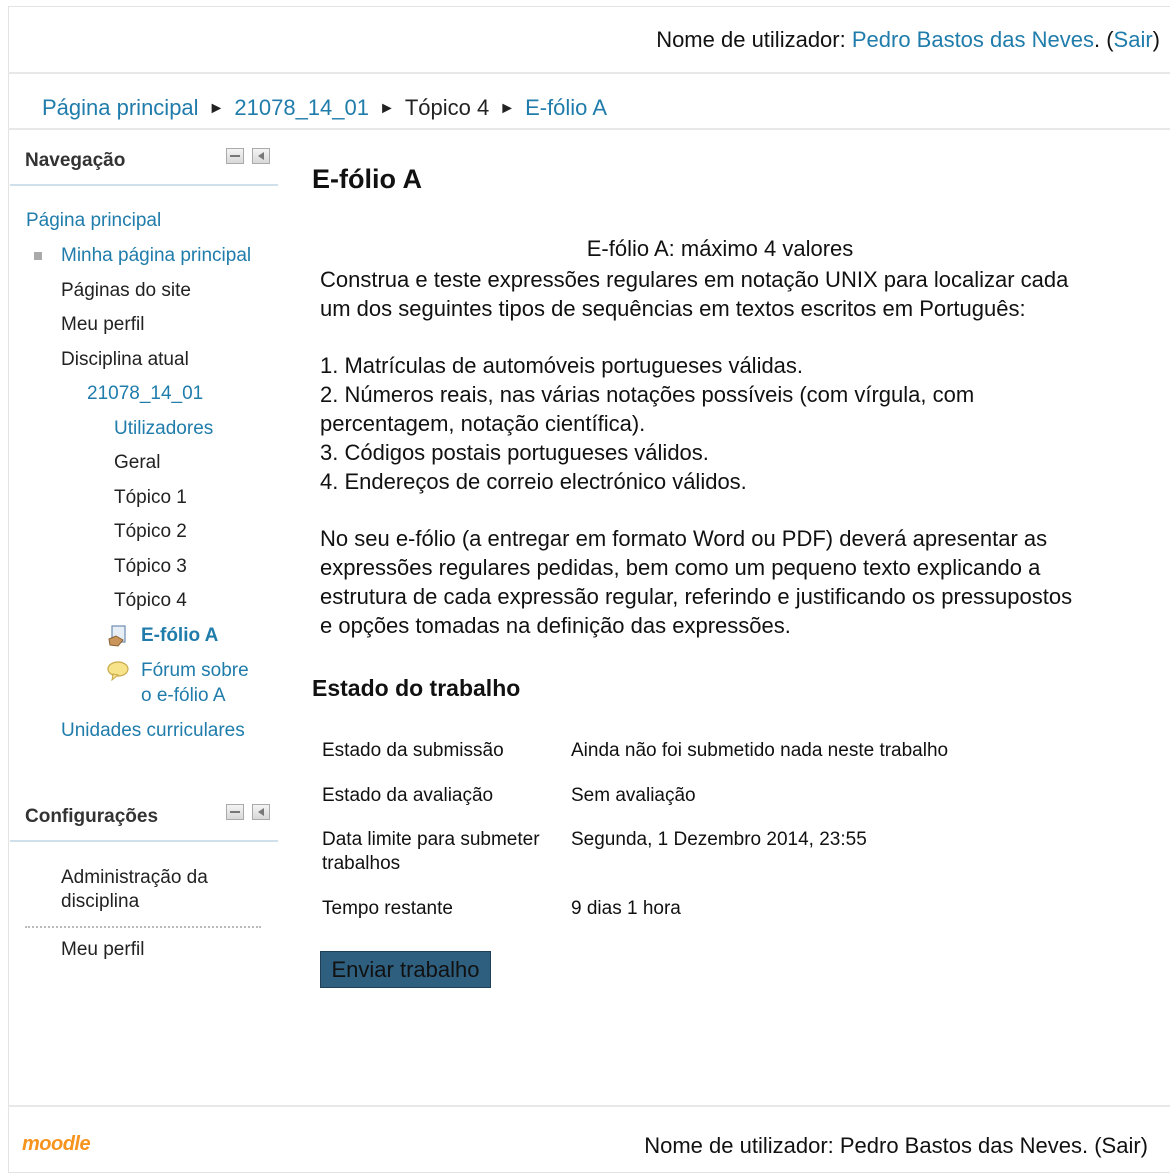 The width and height of the screenshot is (1170, 1173). Describe the element at coordinates (134, 878) in the screenshot. I see `settings-course-admin-line1: Administração da` at that location.